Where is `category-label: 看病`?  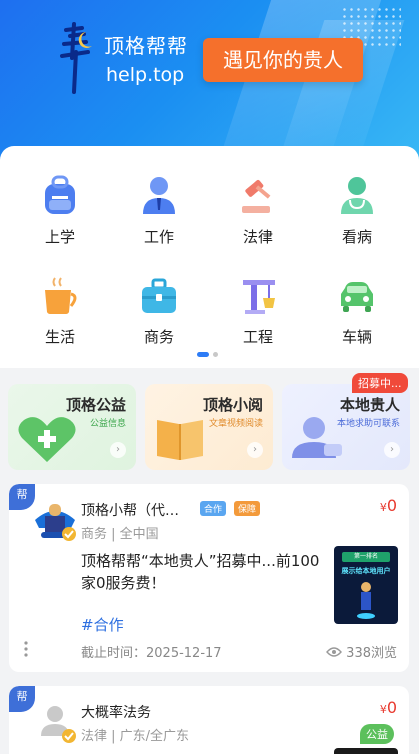 category-label: 看病 is located at coordinates (356, 237).